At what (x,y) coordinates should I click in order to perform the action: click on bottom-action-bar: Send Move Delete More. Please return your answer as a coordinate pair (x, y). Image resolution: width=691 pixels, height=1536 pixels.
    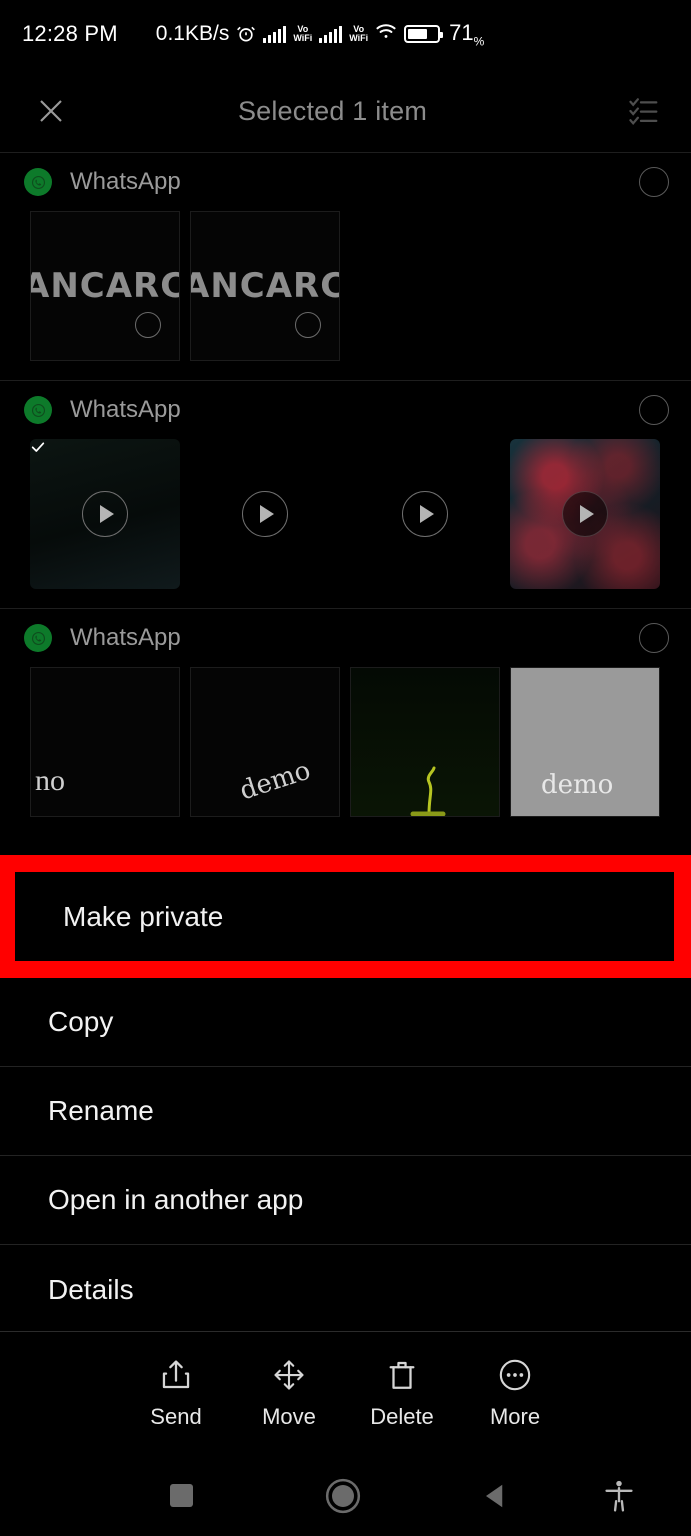
    Looking at the image, I should click on (345, 1393).